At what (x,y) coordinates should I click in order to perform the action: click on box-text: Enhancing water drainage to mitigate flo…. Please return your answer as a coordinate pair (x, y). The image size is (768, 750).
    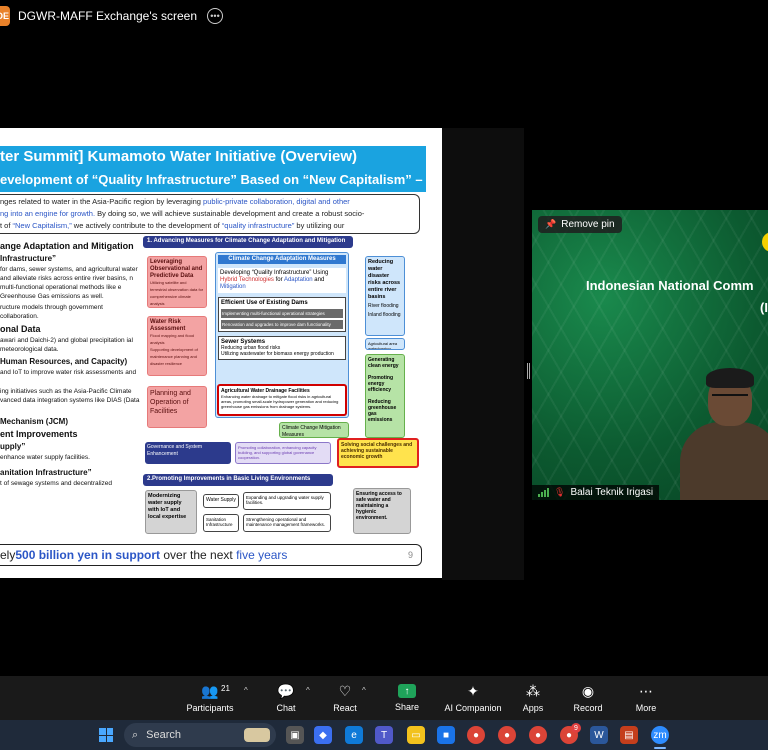
    Looking at the image, I should click on (280, 401).